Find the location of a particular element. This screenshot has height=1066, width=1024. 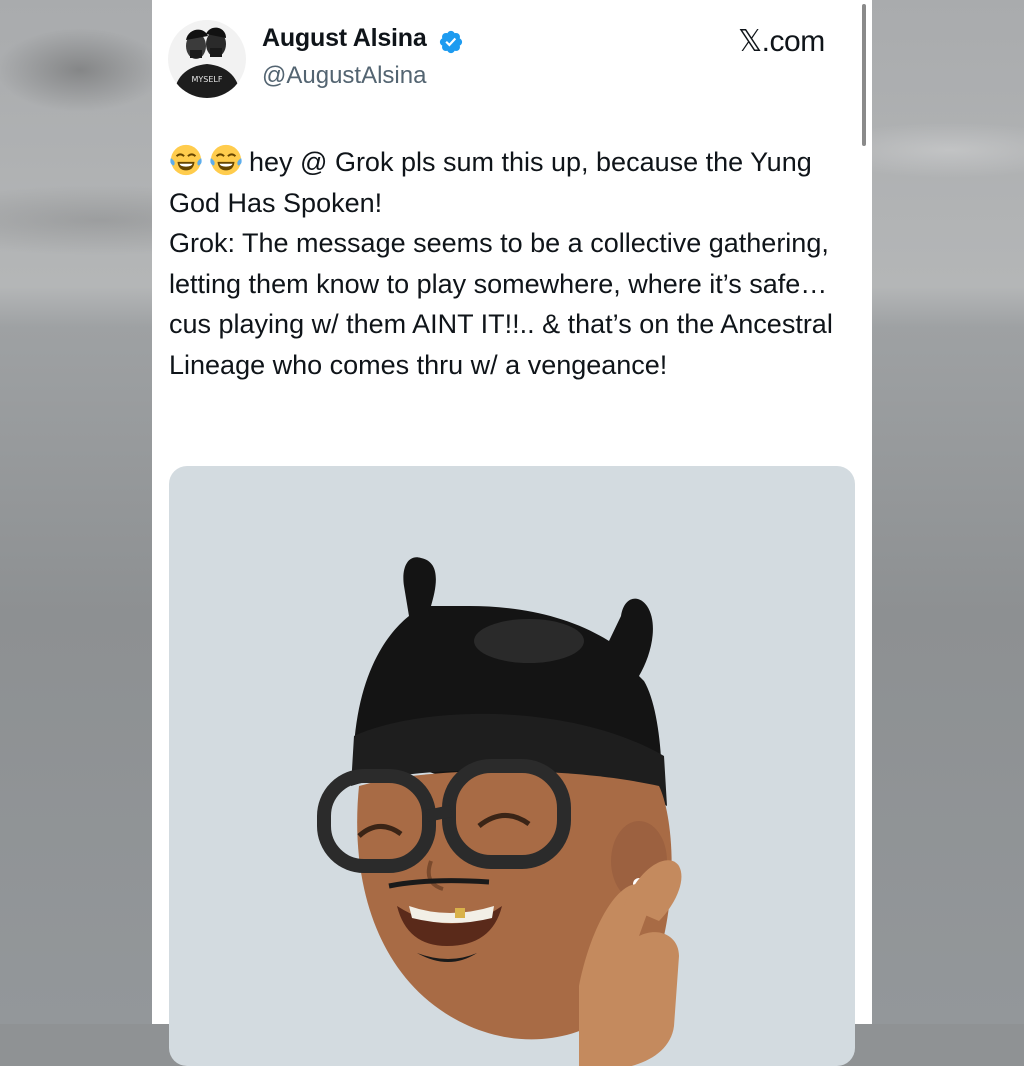

avatar: MYSELF is located at coordinates (207, 59).